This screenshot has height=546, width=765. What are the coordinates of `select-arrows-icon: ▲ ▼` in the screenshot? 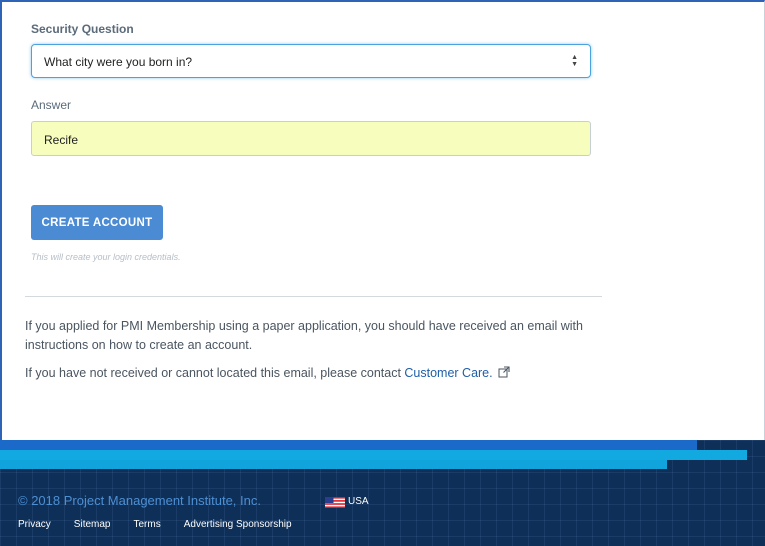 It's located at (574, 61).